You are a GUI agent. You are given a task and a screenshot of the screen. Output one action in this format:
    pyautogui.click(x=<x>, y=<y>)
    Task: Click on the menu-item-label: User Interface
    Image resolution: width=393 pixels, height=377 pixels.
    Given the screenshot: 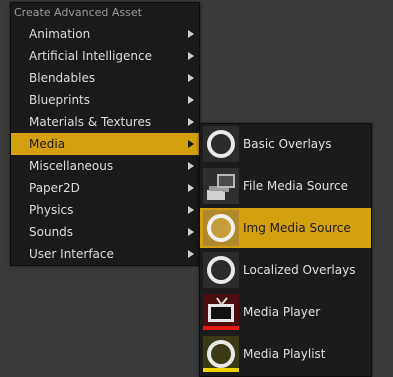 What is the action you would take?
    pyautogui.click(x=71, y=254)
    